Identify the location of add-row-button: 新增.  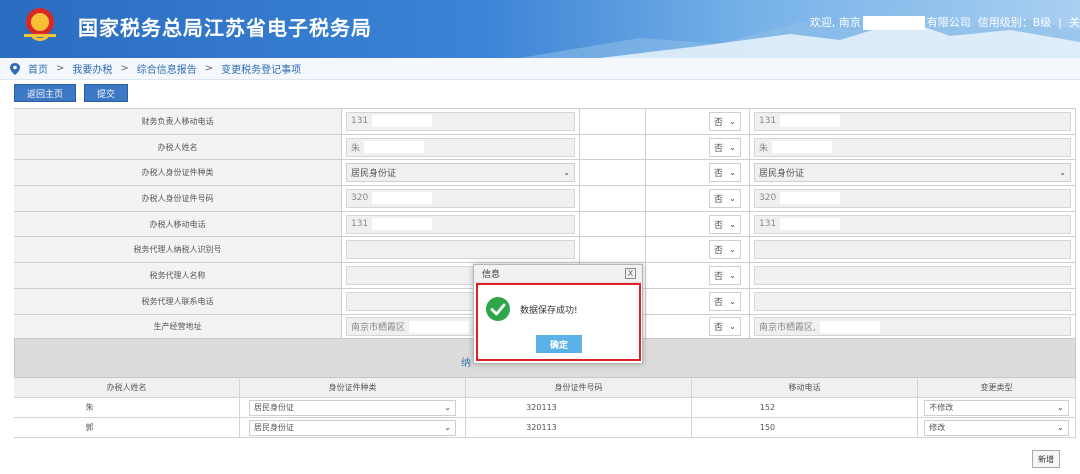
(1046, 459).